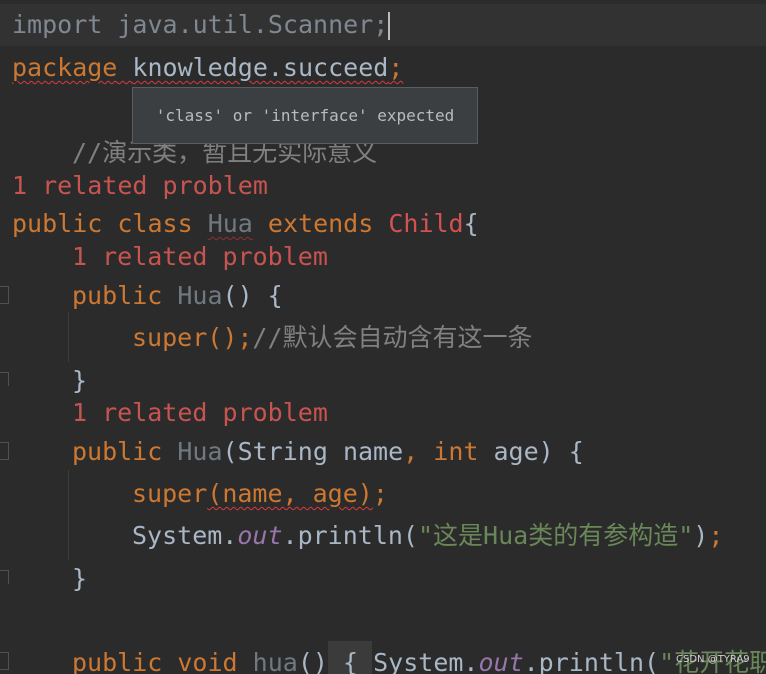  What do you see at coordinates (713, 659) in the screenshot?
I see `watermark: CSDN @TYRA9` at bounding box center [713, 659].